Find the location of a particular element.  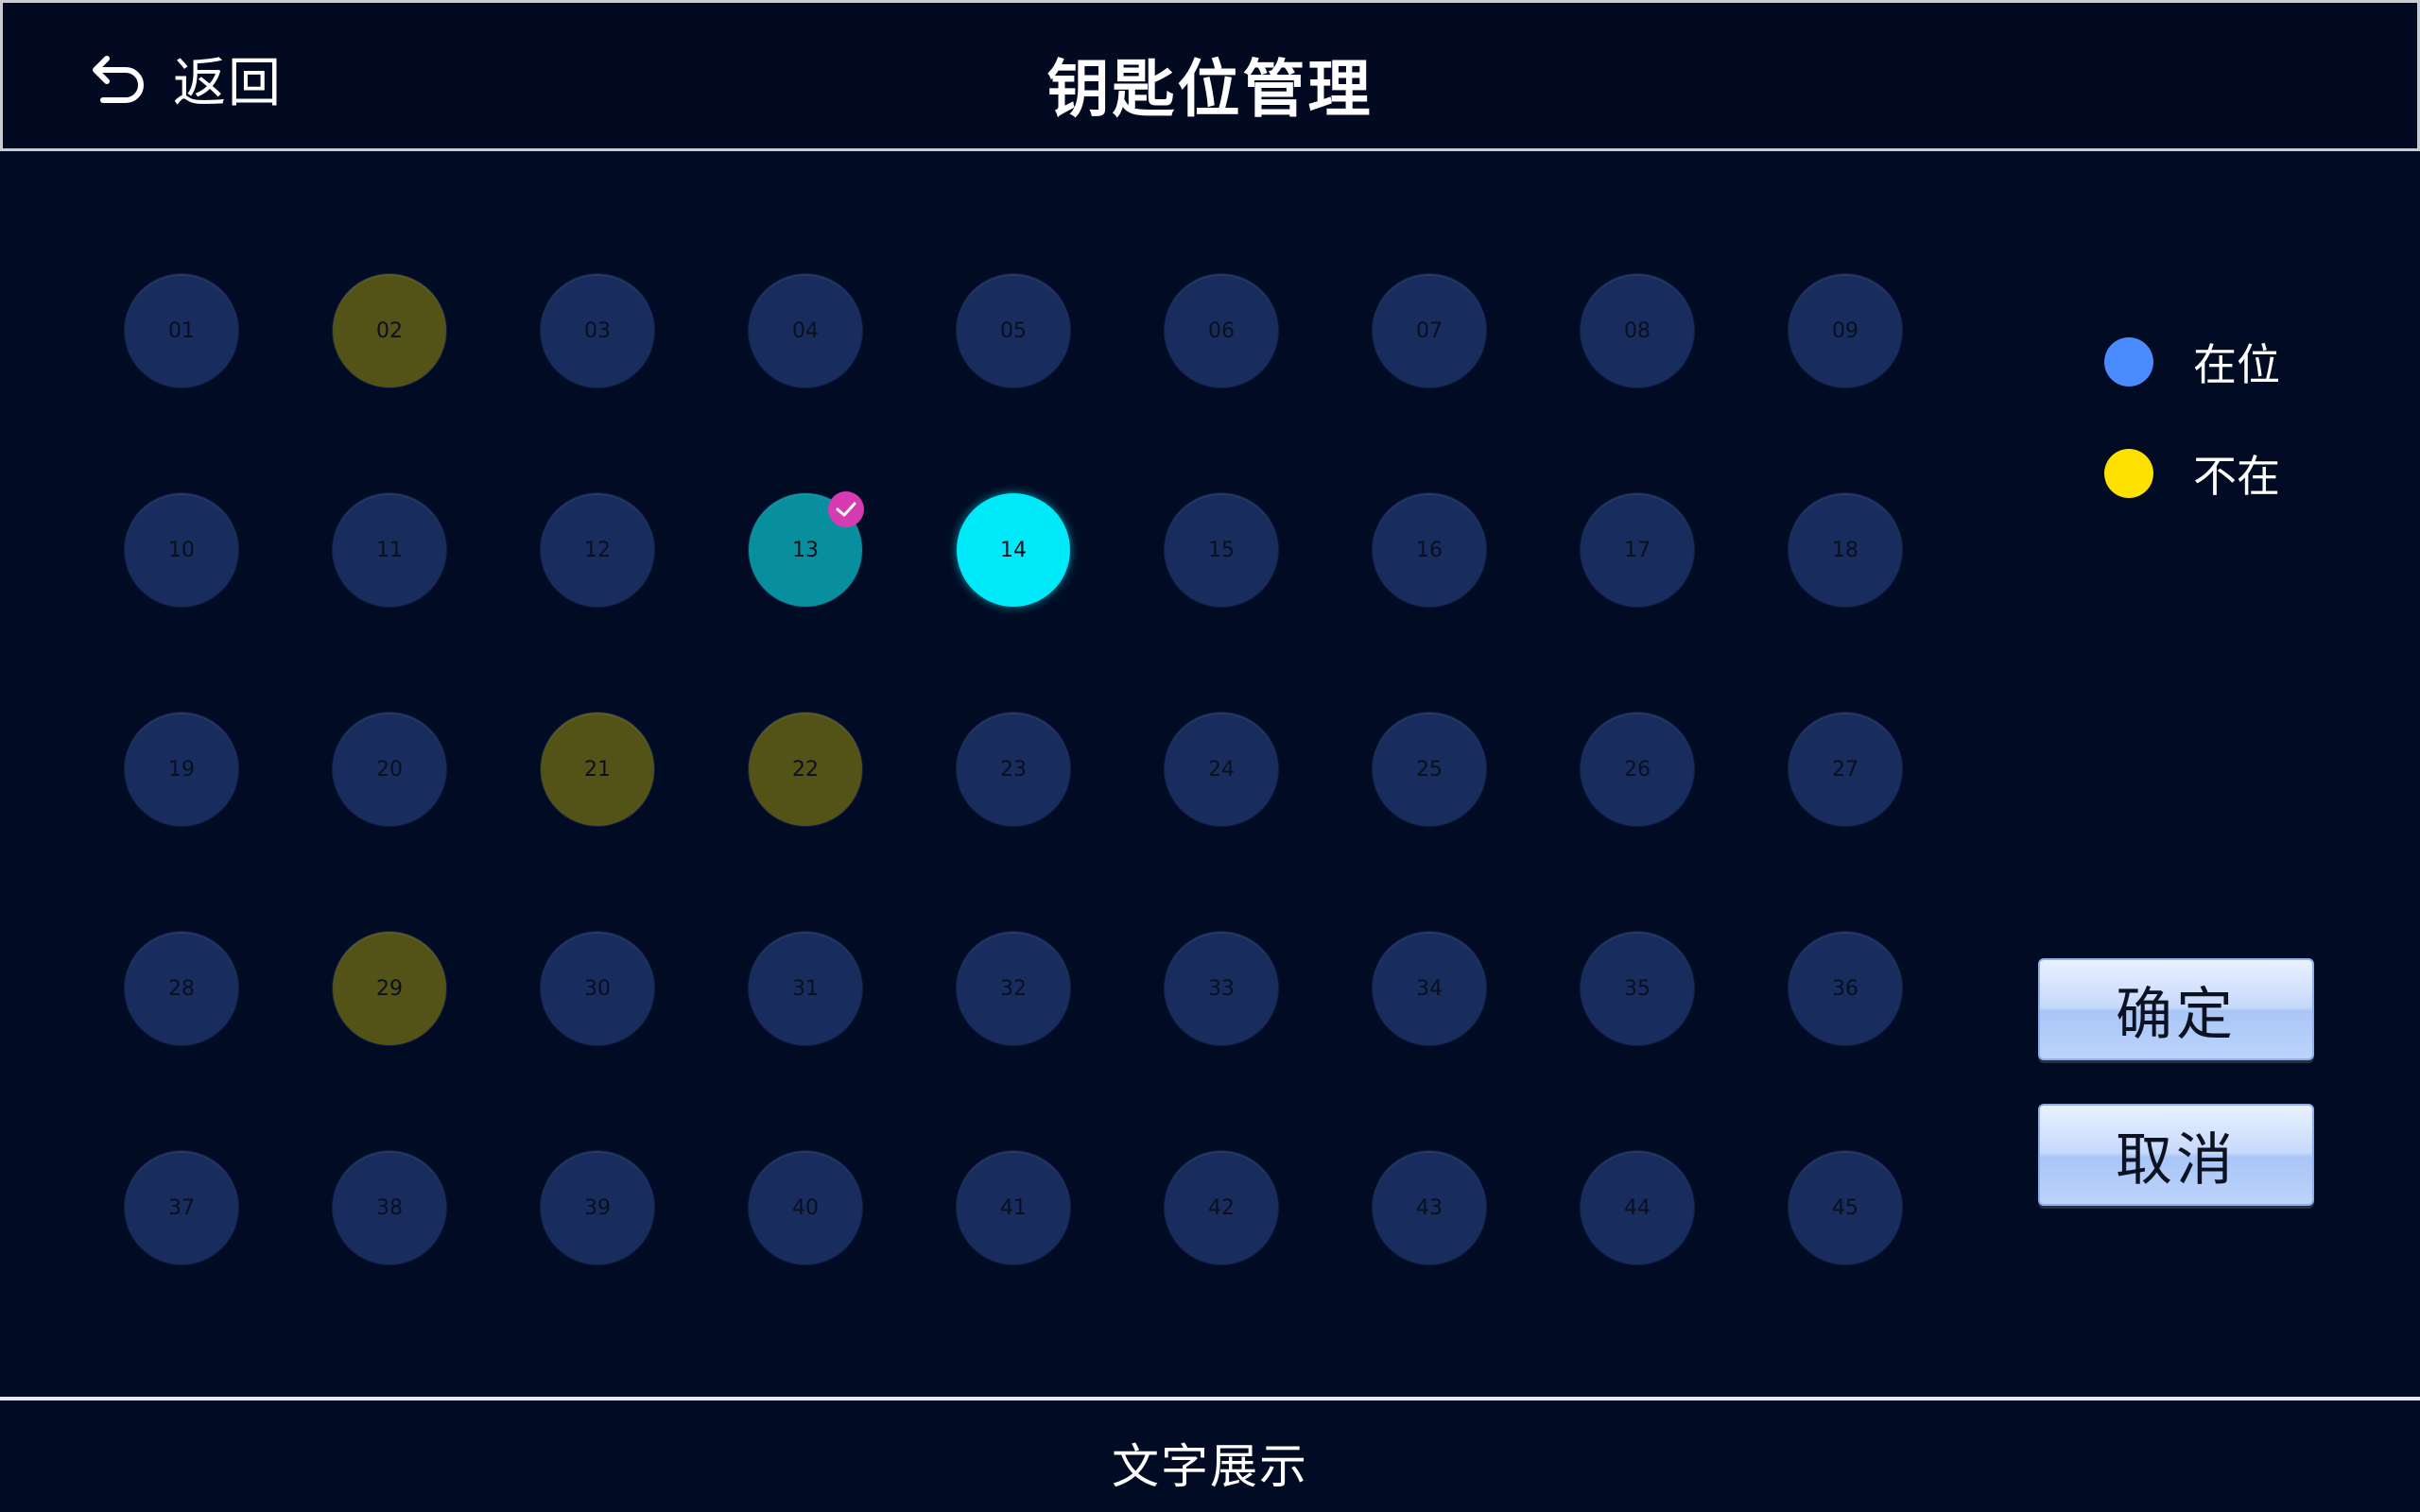

key-slot-27: 27 is located at coordinates (1845, 769).